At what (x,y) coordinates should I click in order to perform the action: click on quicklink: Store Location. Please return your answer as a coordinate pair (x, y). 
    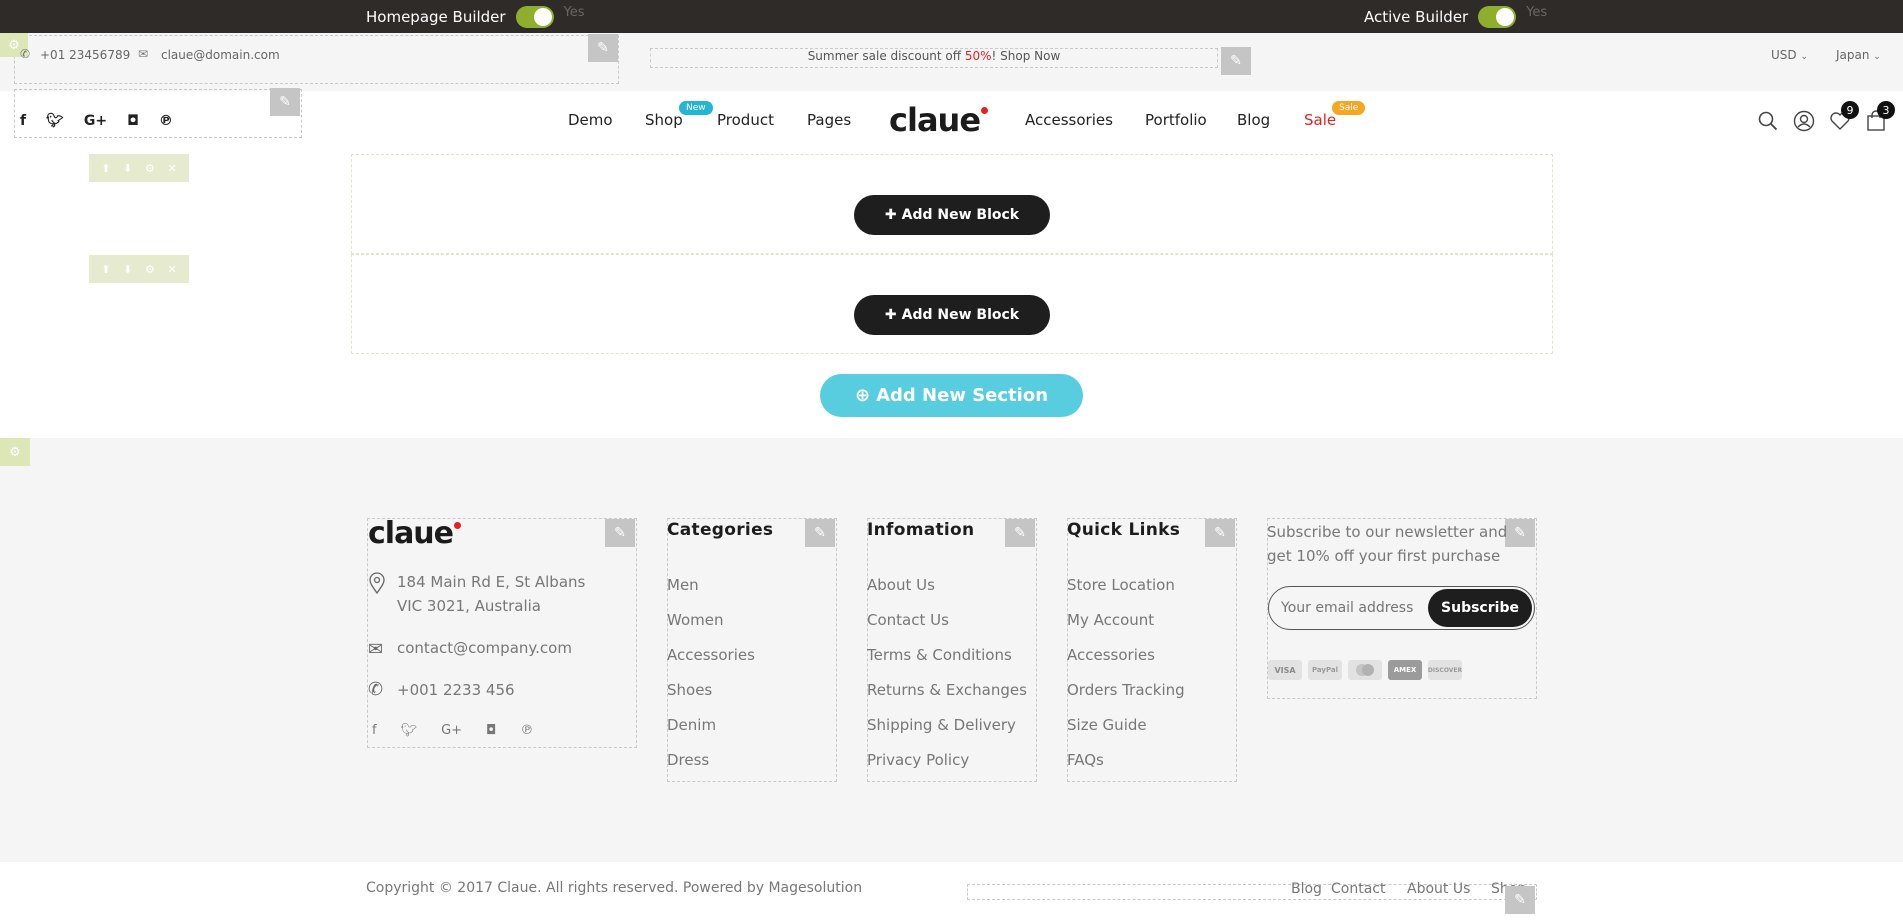
    Looking at the image, I should click on (1121, 585).